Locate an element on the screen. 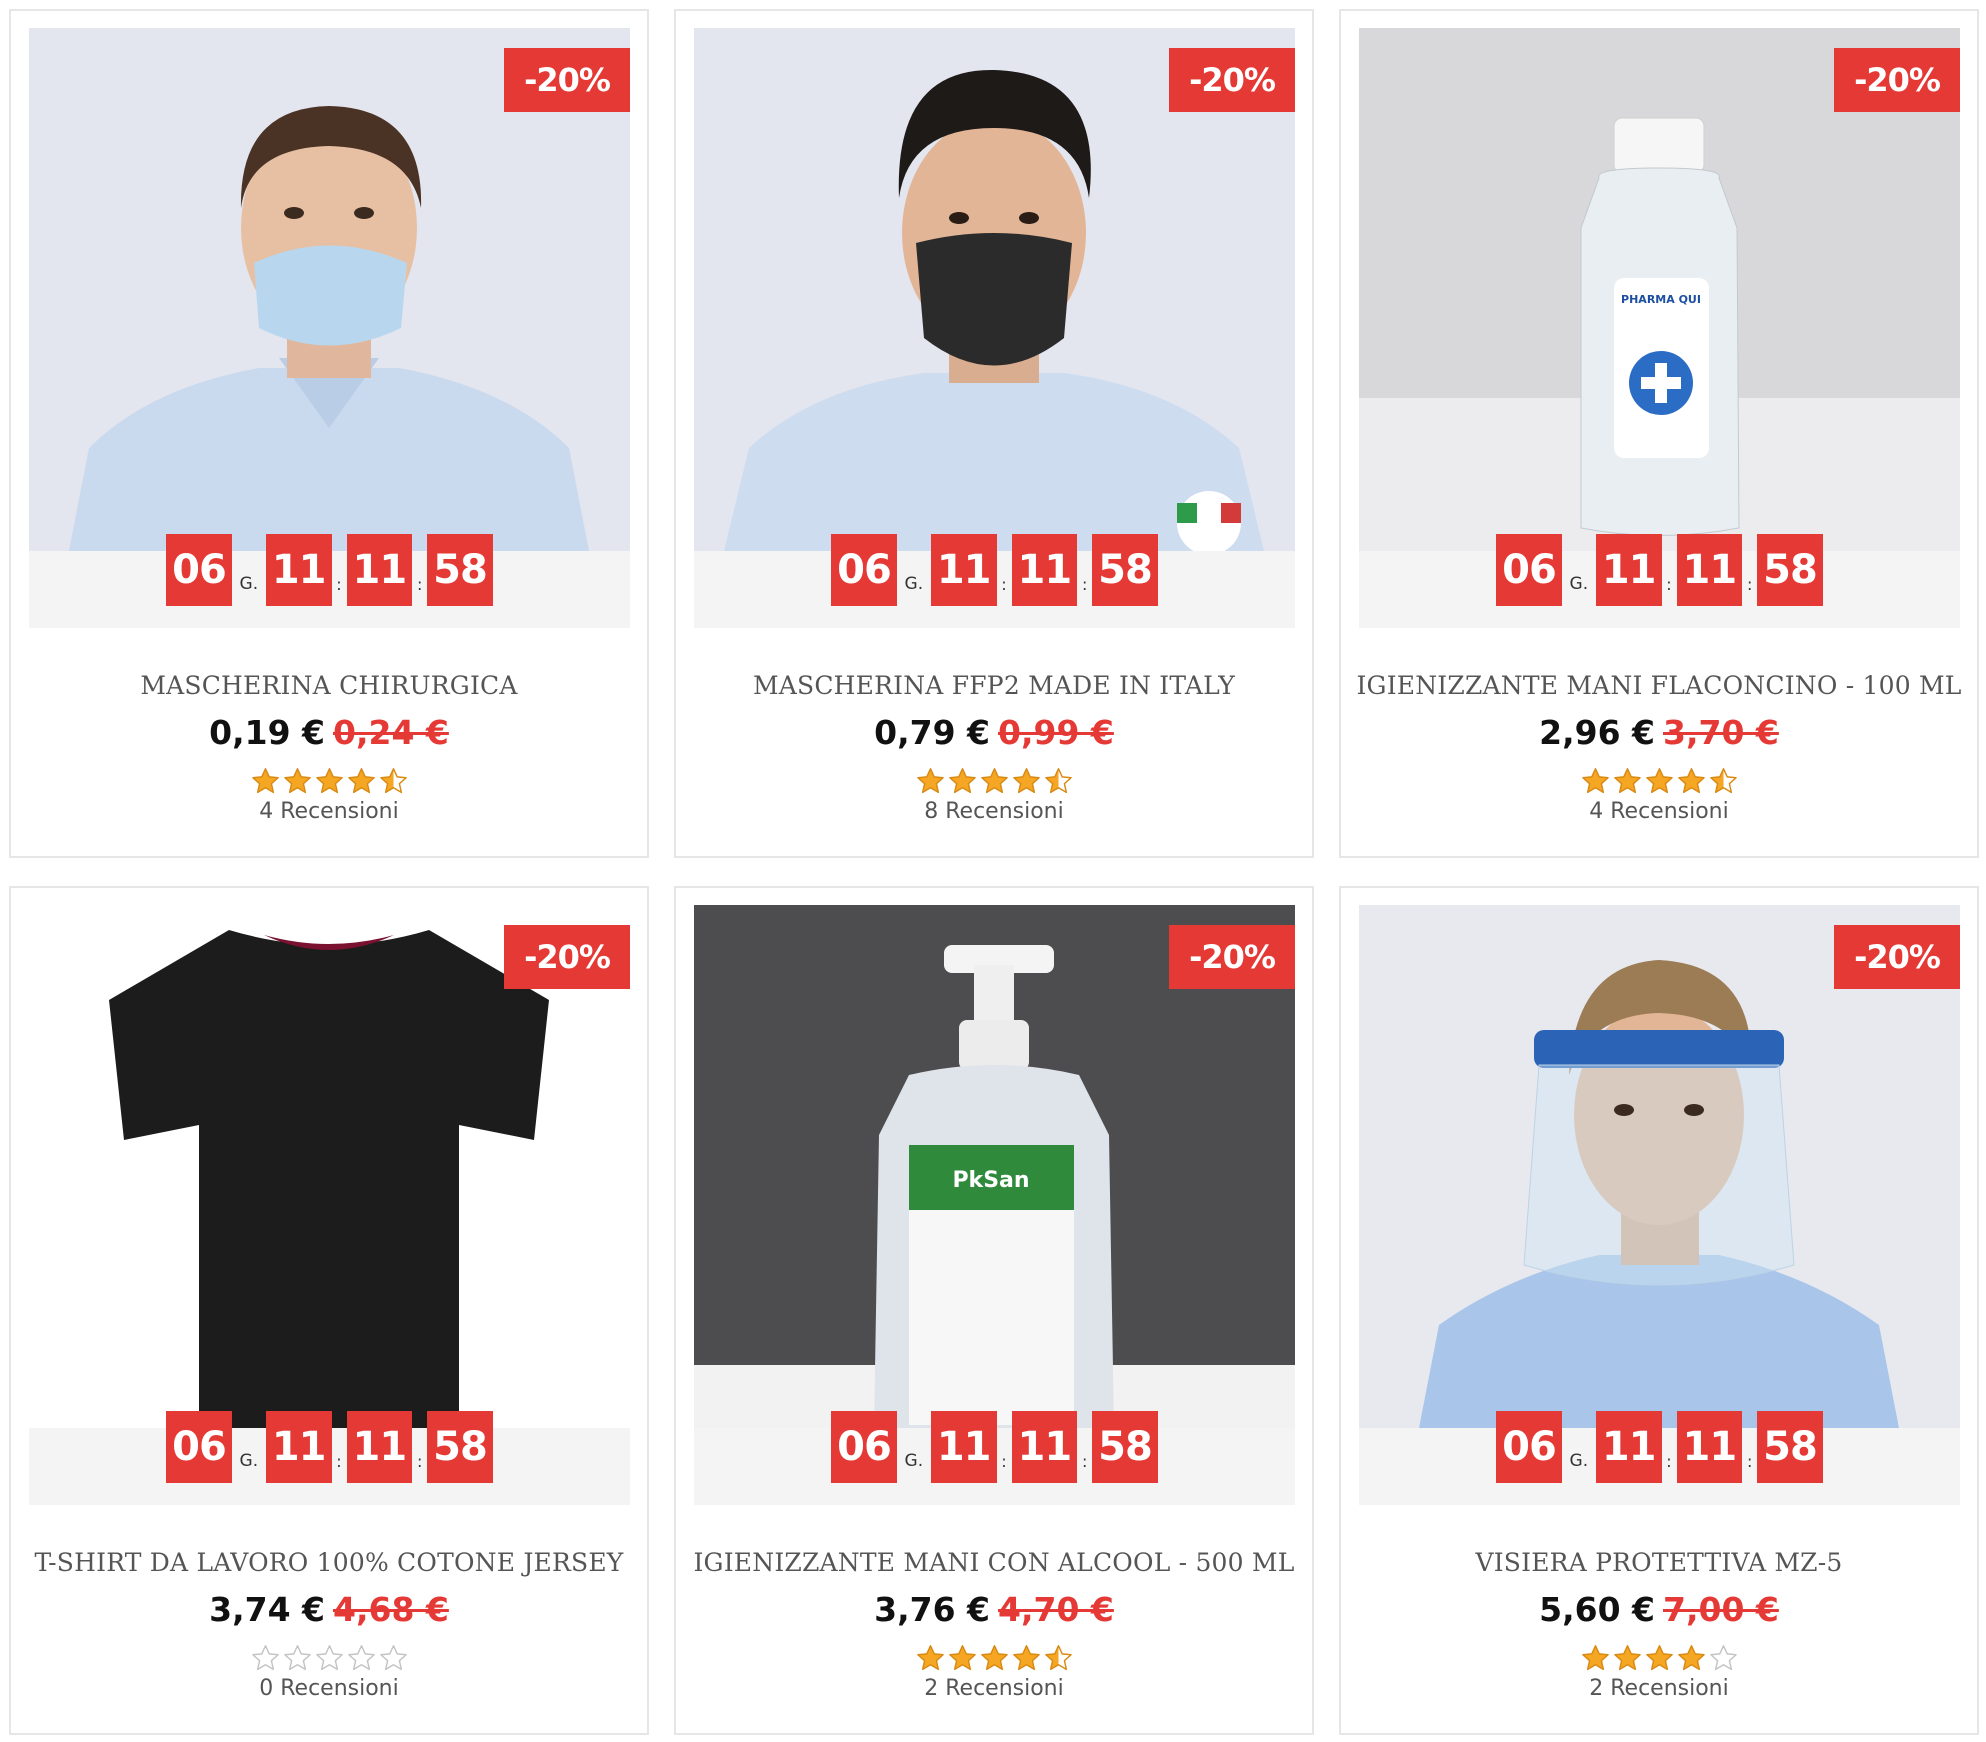  product-media: PkSan -20% 06 G. 11 : 11 : 58 is located at coordinates (994, 1205).